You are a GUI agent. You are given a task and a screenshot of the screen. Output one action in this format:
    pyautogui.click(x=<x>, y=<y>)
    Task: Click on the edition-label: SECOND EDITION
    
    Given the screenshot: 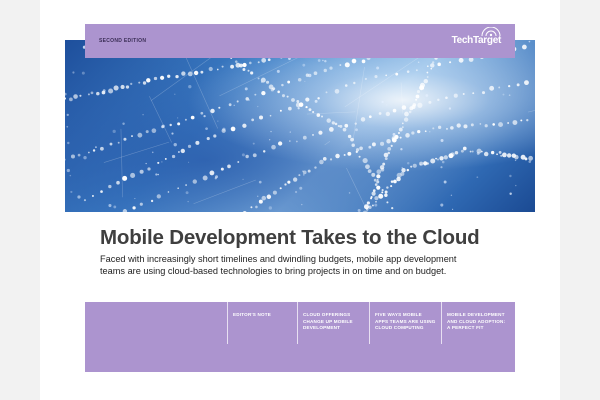 What is the action you would take?
    pyautogui.click(x=123, y=41)
    